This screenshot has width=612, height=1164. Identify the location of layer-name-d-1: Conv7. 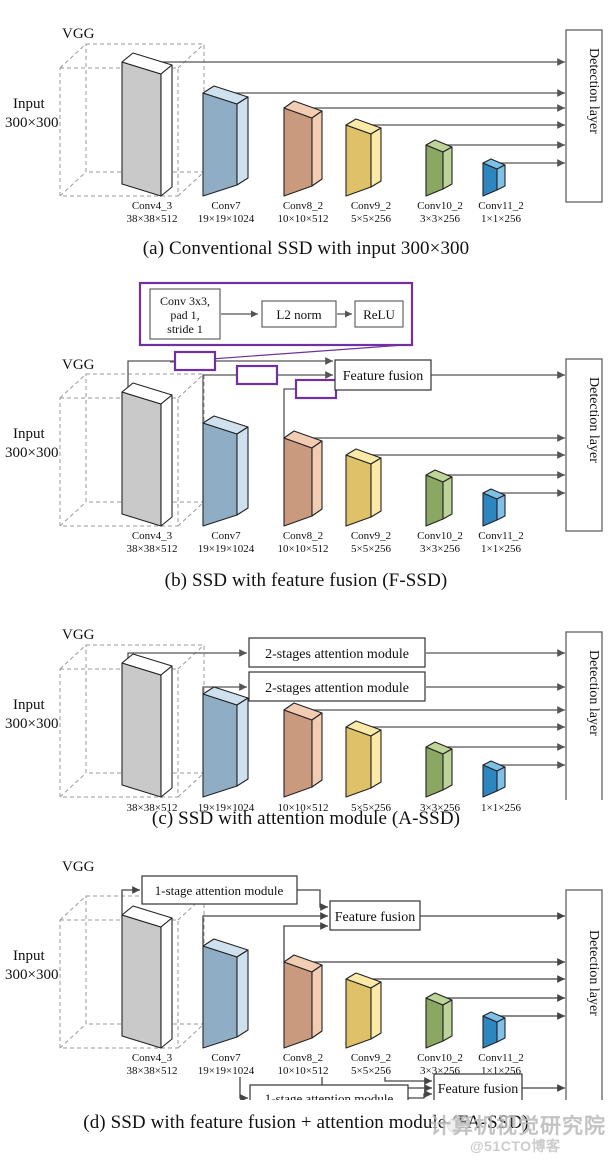
(226, 1058).